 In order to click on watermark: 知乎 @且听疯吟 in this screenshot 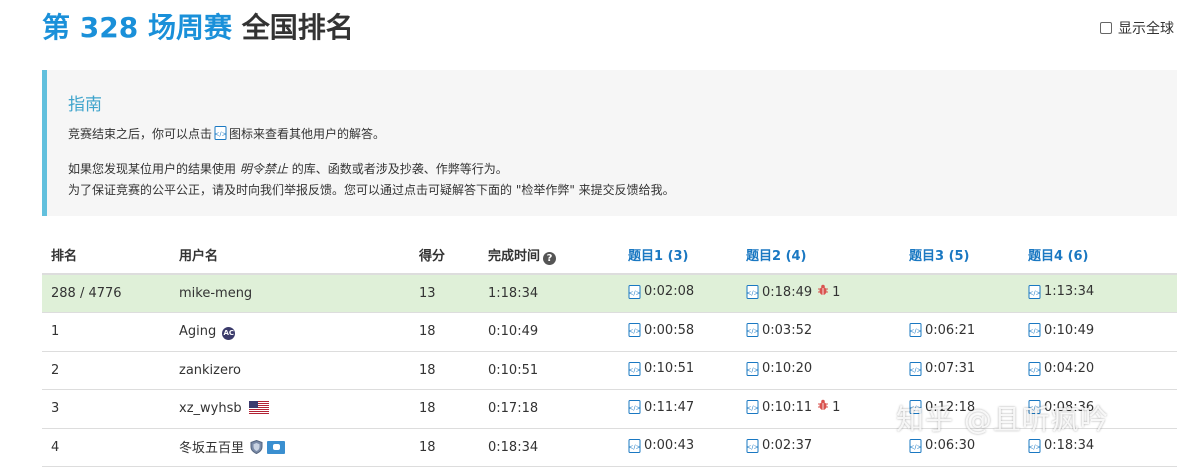, I will do `click(1002, 419)`.